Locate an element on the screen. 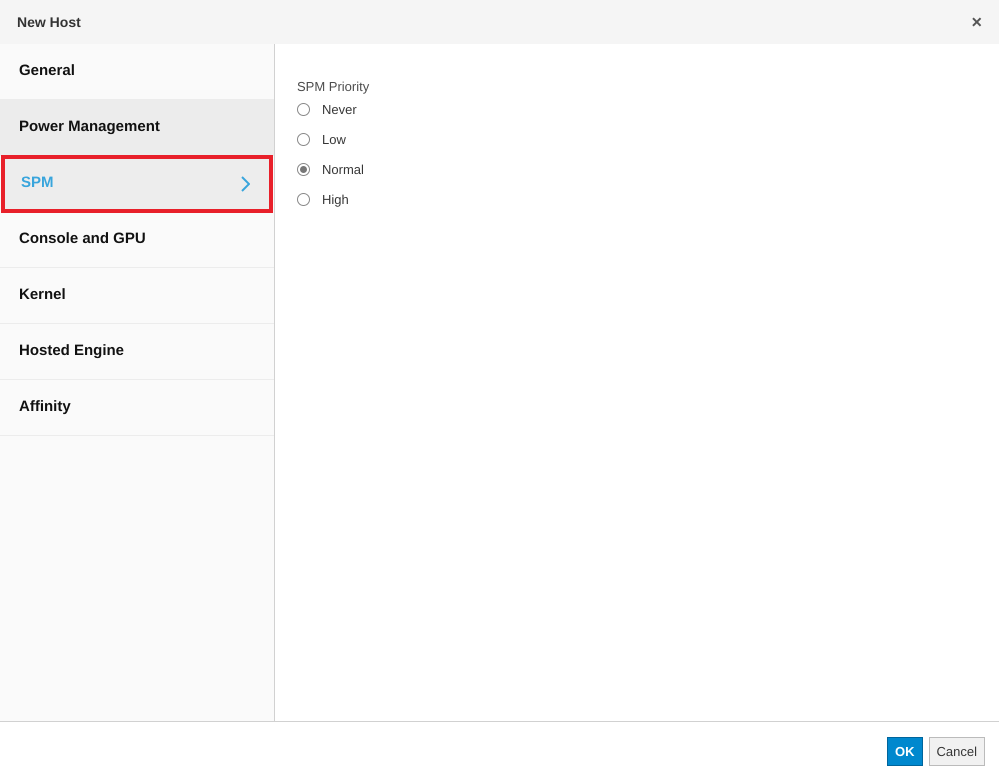 The image size is (999, 781). sidebar-item: Console and GPU is located at coordinates (137, 240).